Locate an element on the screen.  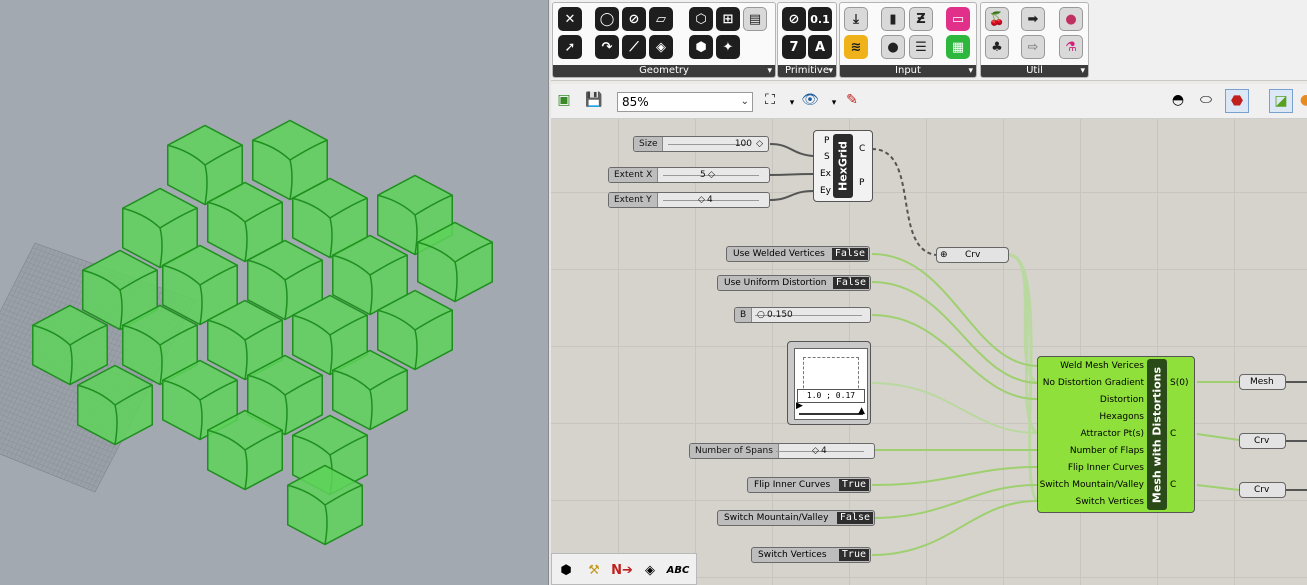
switch-mountain-valley-toggle: Switch Mountain/Valley False is located at coordinates (796, 518).